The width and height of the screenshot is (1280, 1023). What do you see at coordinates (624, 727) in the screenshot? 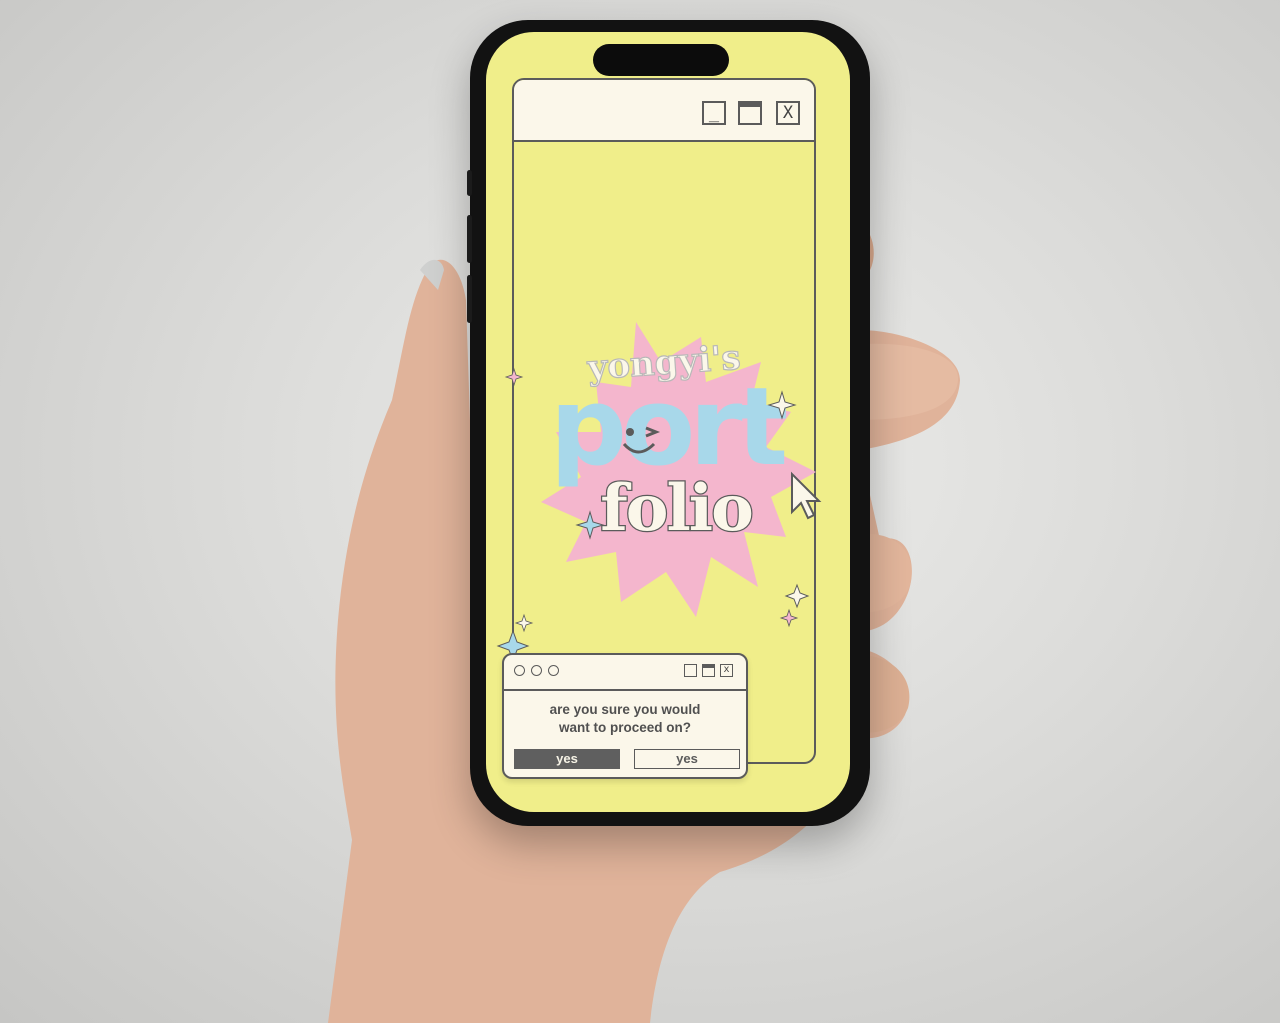
I see `dialog-message-line-2: want to proceed on?` at bounding box center [624, 727].